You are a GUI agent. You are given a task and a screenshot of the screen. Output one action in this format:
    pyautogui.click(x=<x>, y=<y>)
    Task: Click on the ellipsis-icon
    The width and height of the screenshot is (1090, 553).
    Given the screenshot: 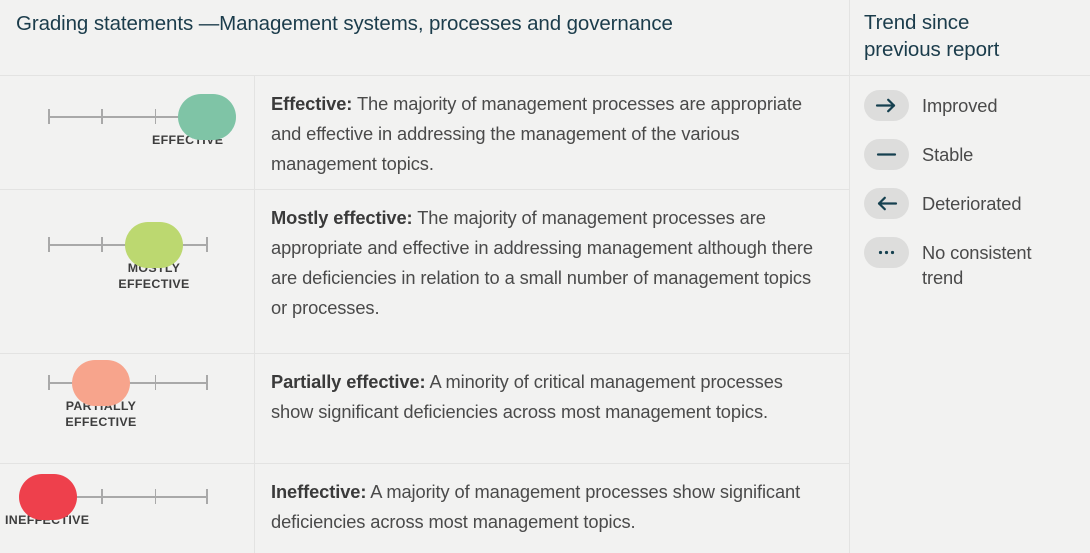 What is the action you would take?
    pyautogui.click(x=886, y=252)
    